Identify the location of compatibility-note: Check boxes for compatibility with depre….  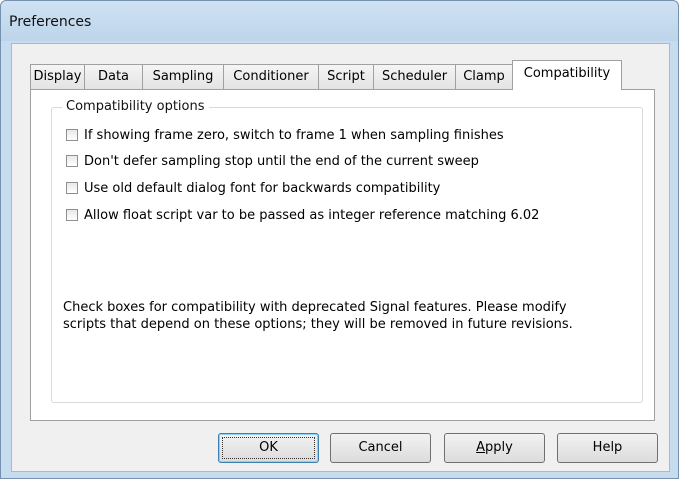
(348, 316).